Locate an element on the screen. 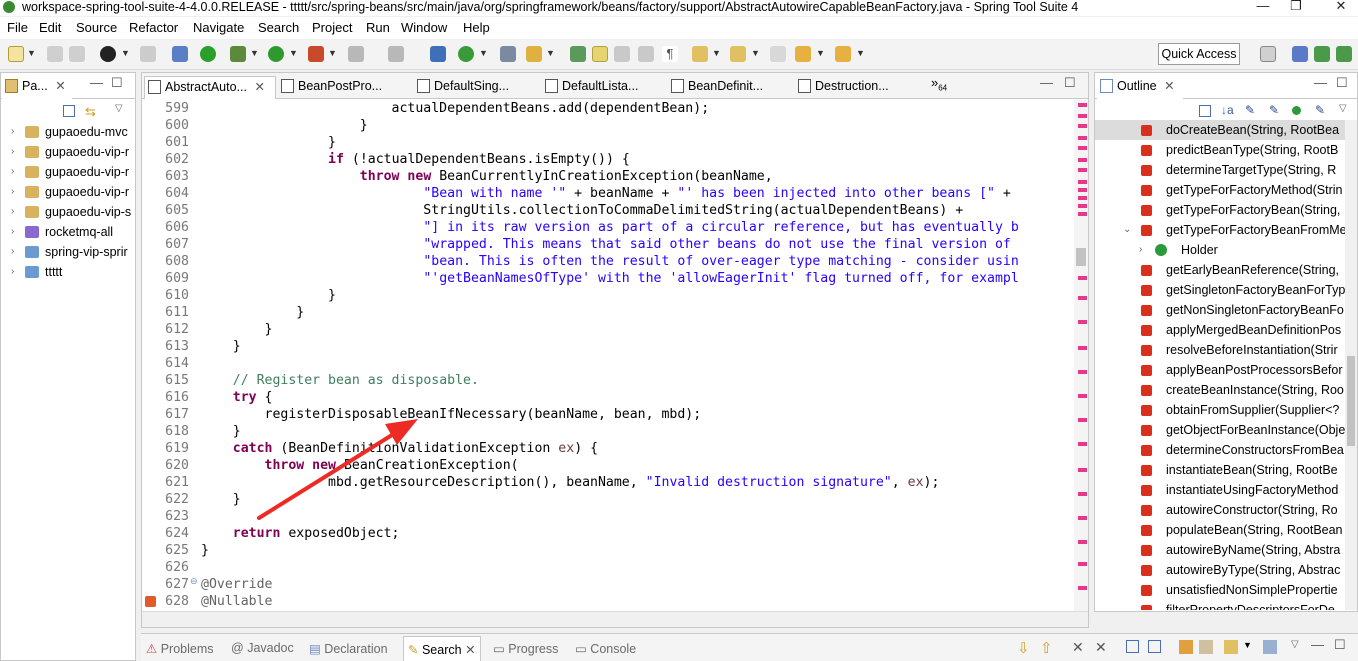 The image size is (1358, 661). code-line: 613 } is located at coordinates (602, 346).